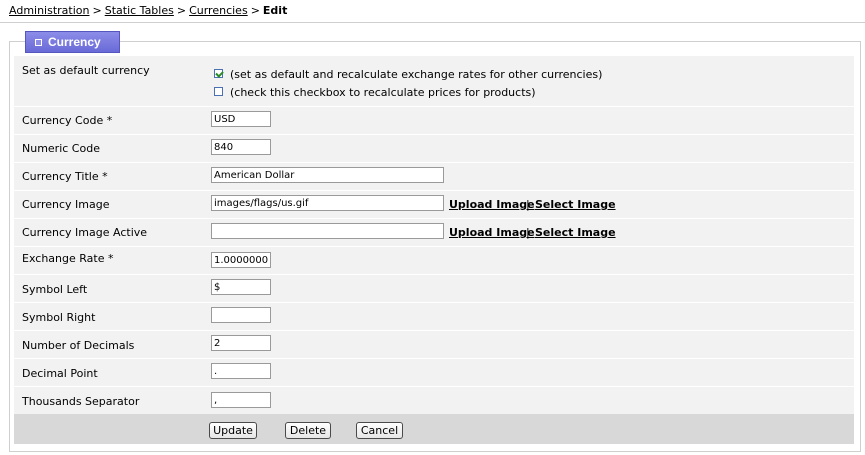 The width and height of the screenshot is (865, 455). I want to click on update-button: Update, so click(233, 430).